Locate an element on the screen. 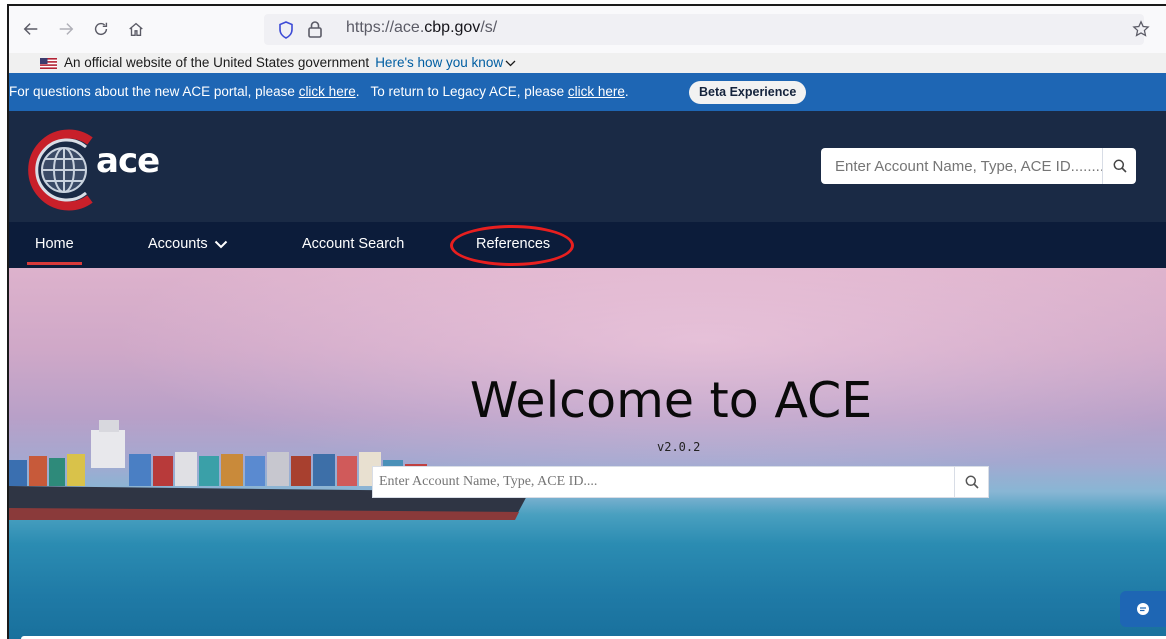 Image resolution: width=1166 pixels, height=639 pixels. main-nav: Home Accounts Account Search References is located at coordinates (587, 245).